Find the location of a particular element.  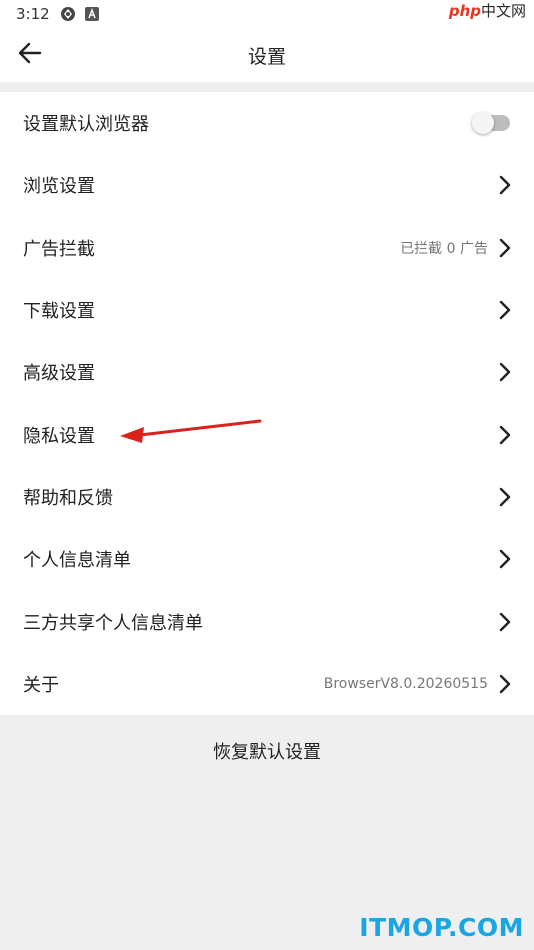

status-bar: 3:12 php中文网 is located at coordinates (267, 14).